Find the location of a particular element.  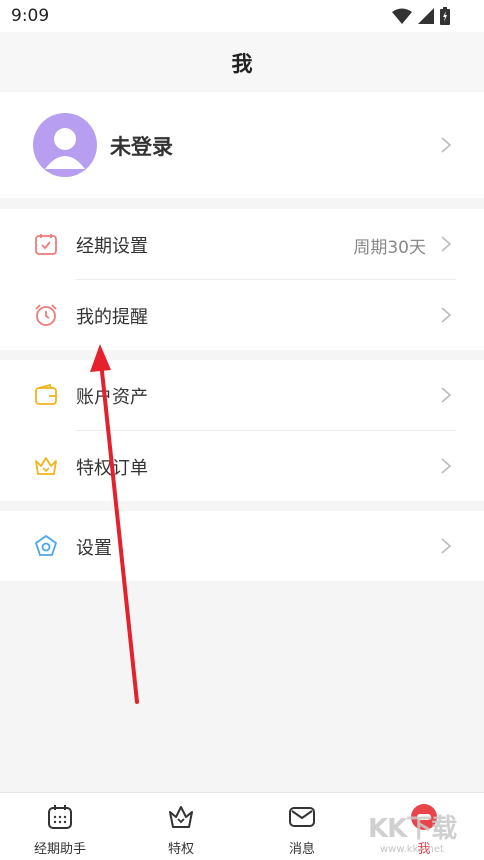

signal-icon is located at coordinates (426, 16).